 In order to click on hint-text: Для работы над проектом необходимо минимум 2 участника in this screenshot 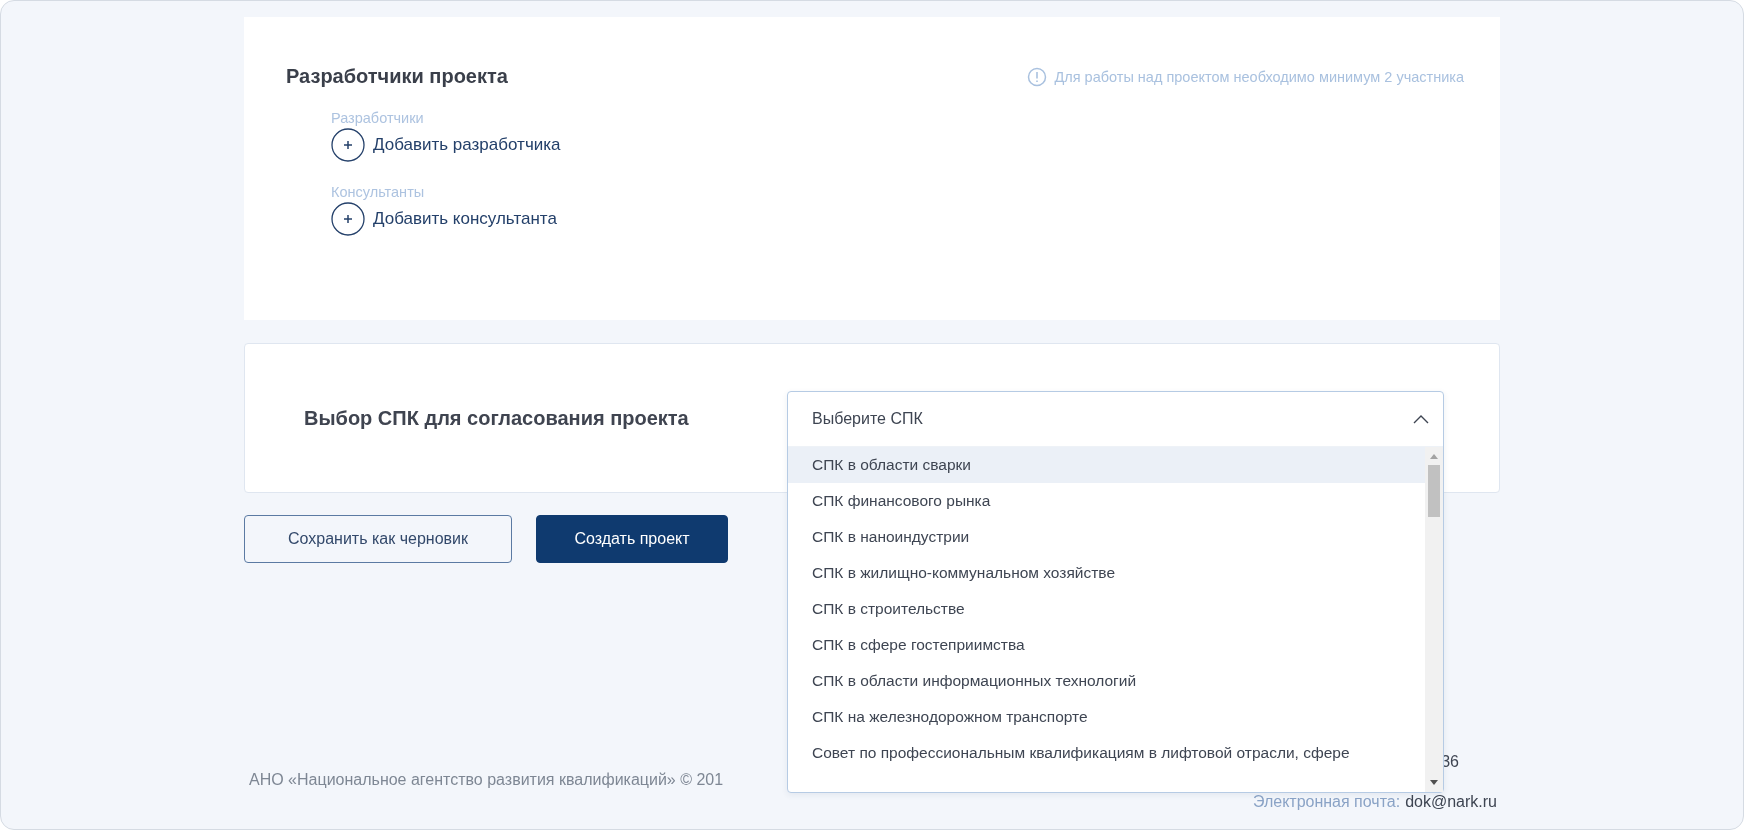, I will do `click(1259, 76)`.